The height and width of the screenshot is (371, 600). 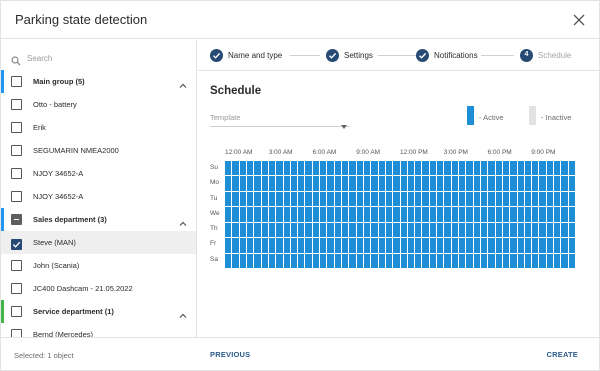 What do you see at coordinates (216, 55) in the screenshot?
I see `step-check-icon` at bounding box center [216, 55].